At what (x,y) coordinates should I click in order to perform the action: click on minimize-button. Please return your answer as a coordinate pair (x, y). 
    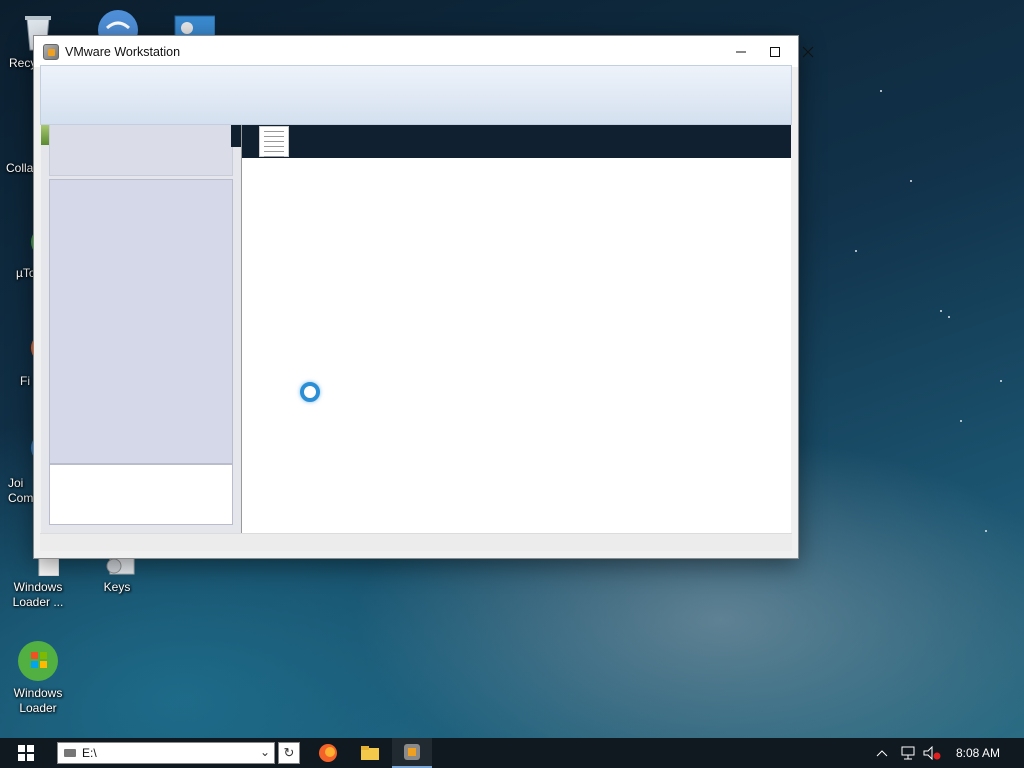
    Looking at the image, I should click on (741, 51).